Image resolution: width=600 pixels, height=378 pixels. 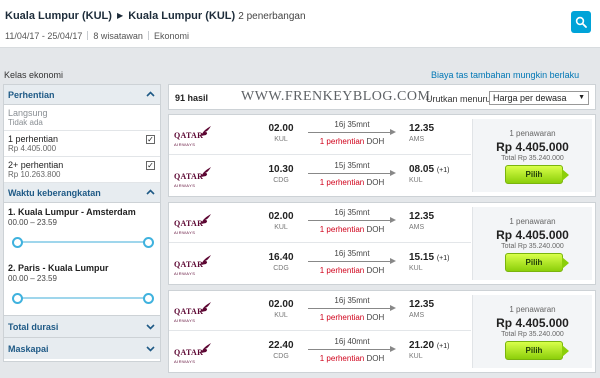 I want to click on departure: 22.40 CDG, so click(x=281, y=350).